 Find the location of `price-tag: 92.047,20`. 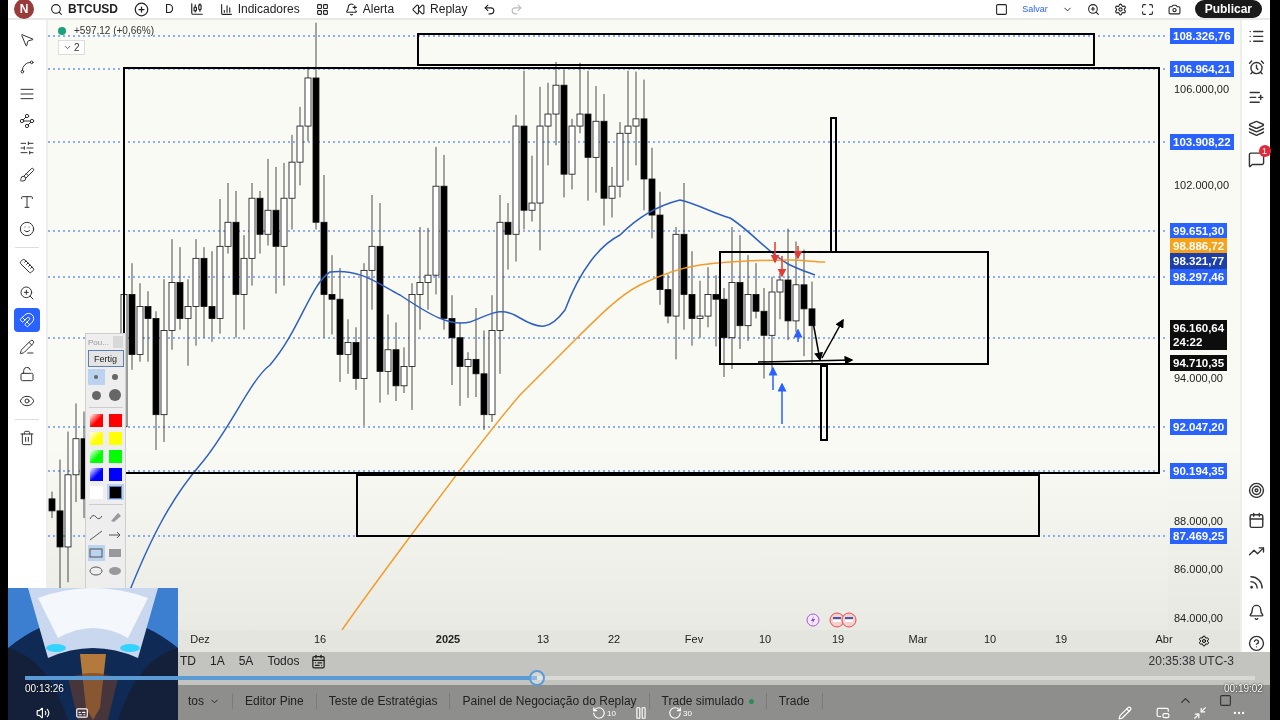

price-tag: 92.047,20 is located at coordinates (1199, 427).